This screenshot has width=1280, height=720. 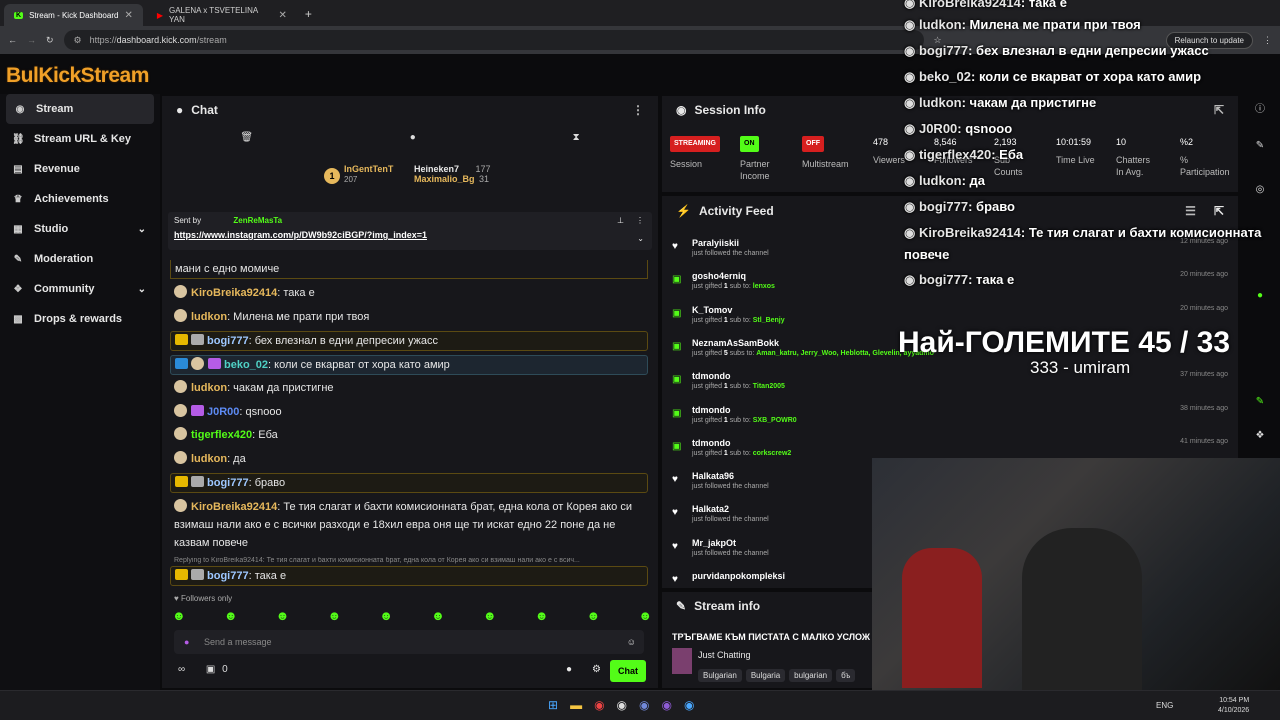 What do you see at coordinates (620, 220) in the screenshot?
I see `pin-icon: ⊥` at bounding box center [620, 220].